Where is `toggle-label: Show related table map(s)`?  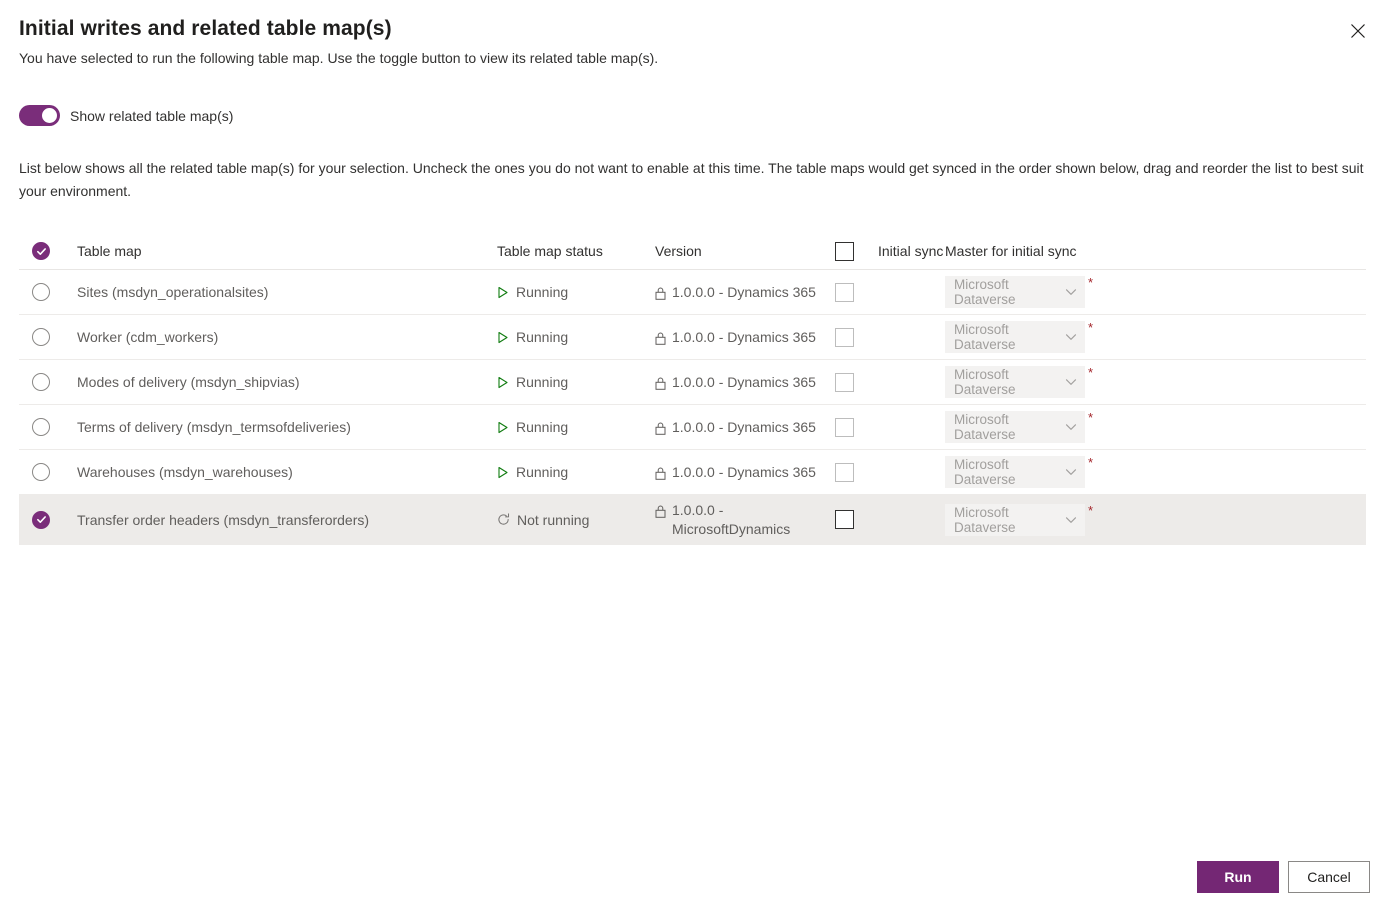 toggle-label: Show related table map(s) is located at coordinates (152, 115).